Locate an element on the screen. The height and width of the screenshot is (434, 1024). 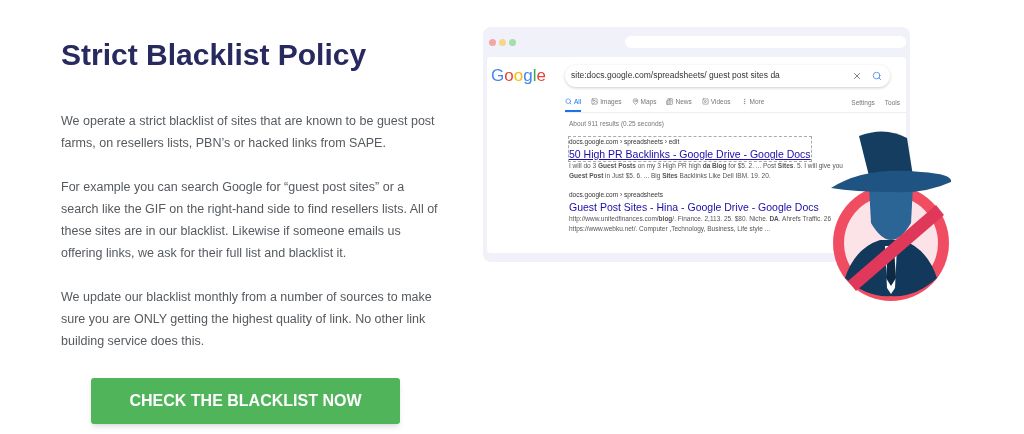
google-logo: Google is located at coordinates (519, 76).